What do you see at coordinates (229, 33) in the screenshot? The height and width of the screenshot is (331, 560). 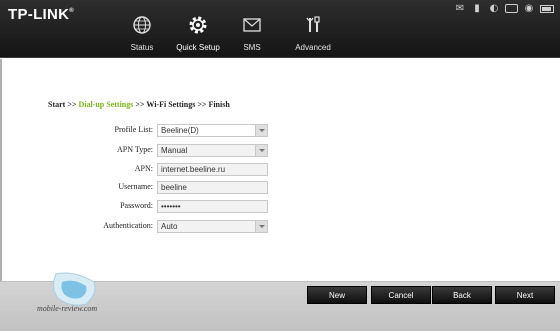 I see `main-nav: Status Quick Setup SMS Advanced` at bounding box center [229, 33].